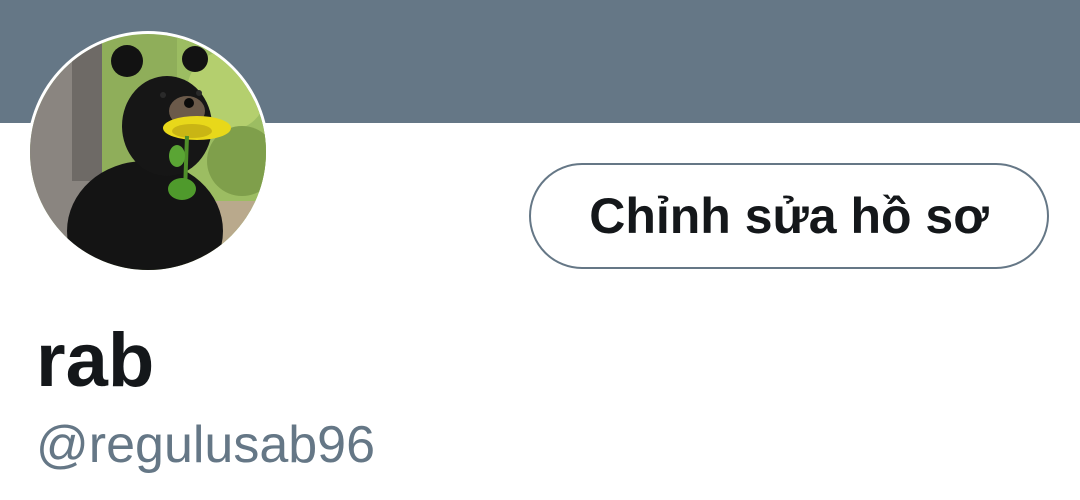  I want to click on profile-avatar, so click(148, 152).